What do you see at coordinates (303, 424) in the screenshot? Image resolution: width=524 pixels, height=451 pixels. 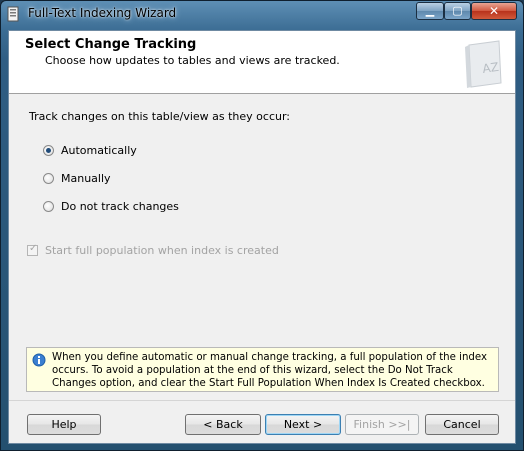 I see `next-button: Next >` at bounding box center [303, 424].